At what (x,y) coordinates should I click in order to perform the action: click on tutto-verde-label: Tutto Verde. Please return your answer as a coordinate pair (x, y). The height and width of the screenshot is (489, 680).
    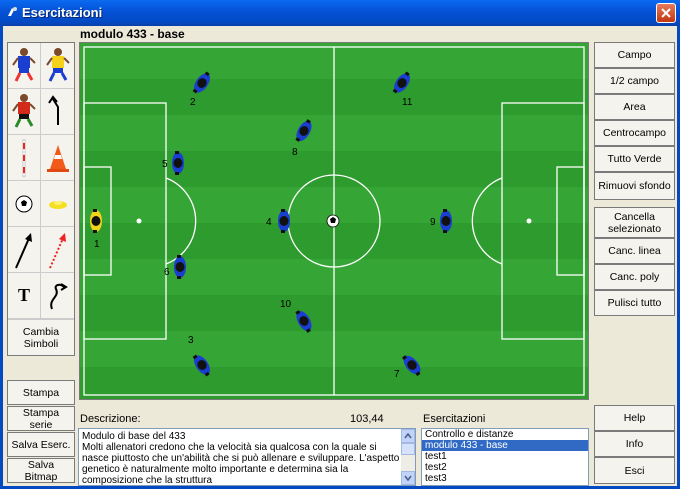
    Looking at the image, I should click on (634, 159).